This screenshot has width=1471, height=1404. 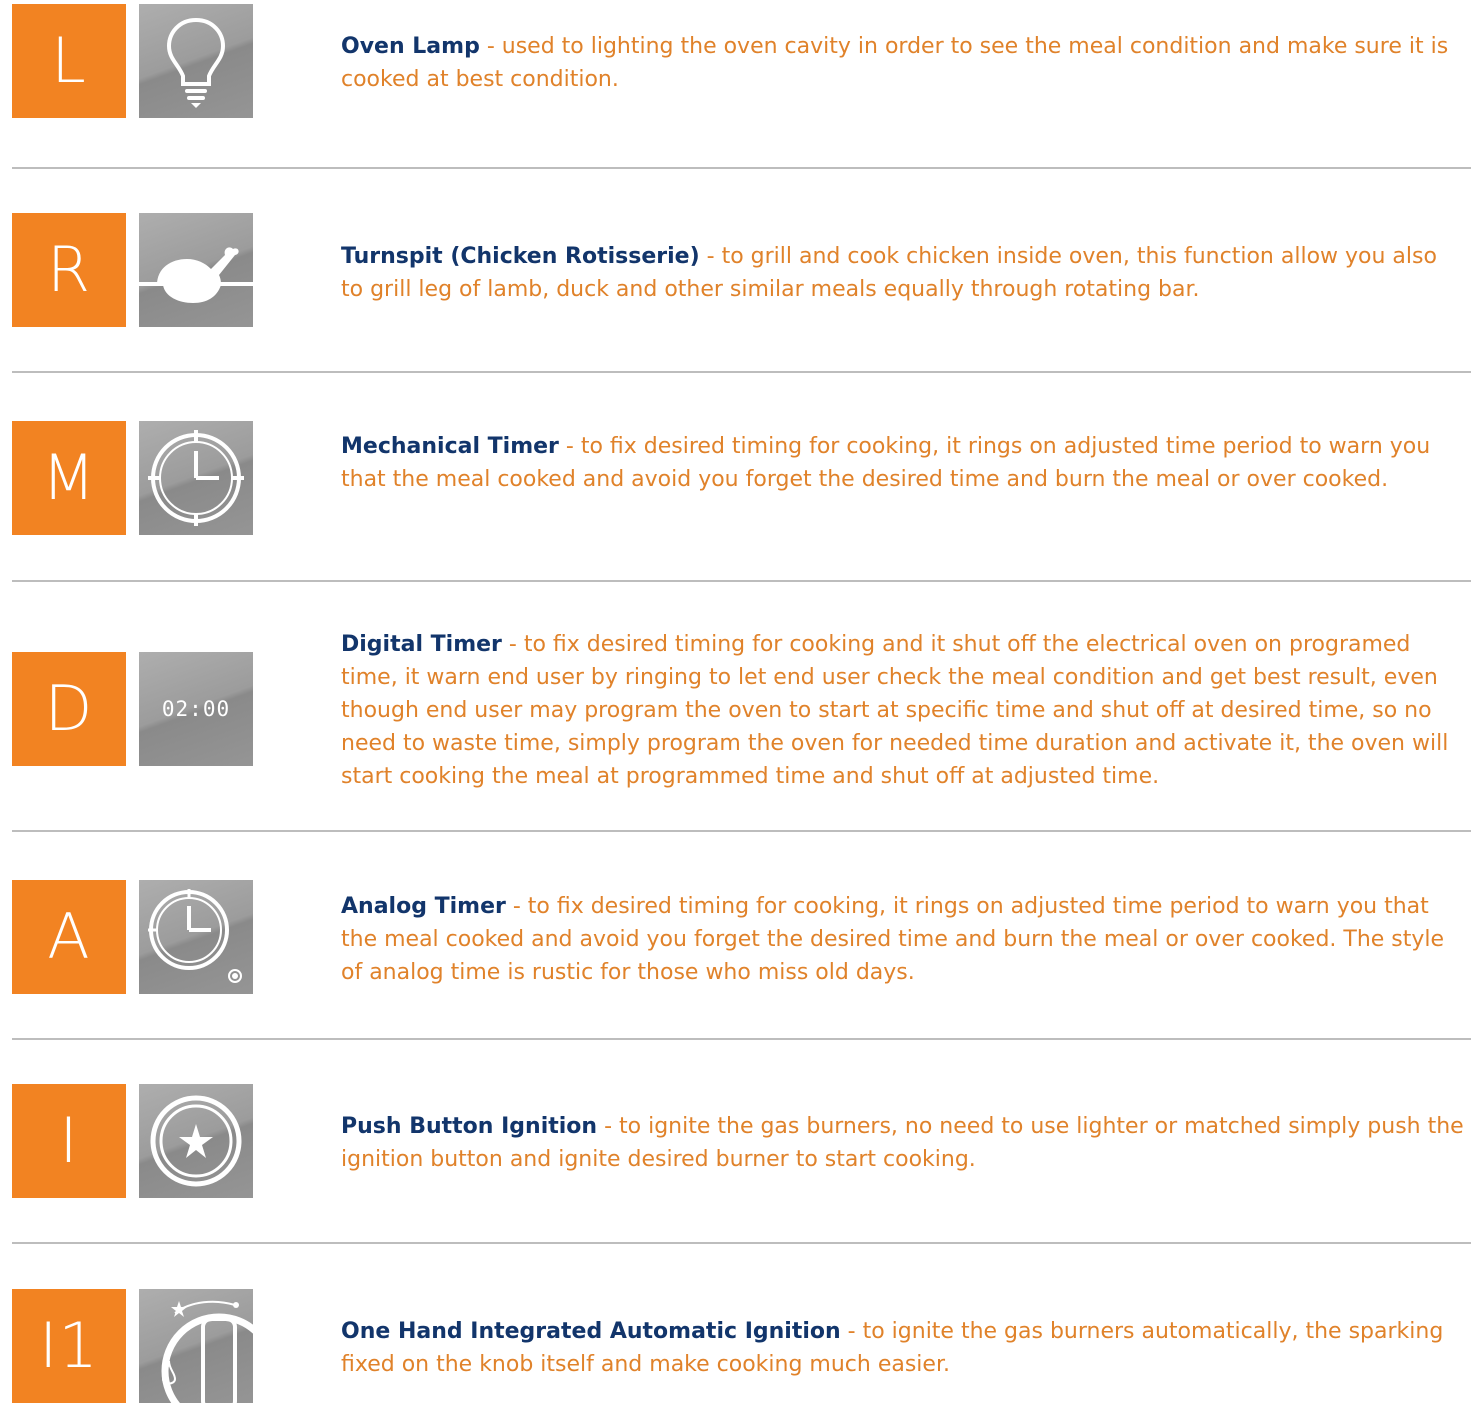 What do you see at coordinates (196, 1141) in the screenshot?
I see `push-button-ignition-icon` at bounding box center [196, 1141].